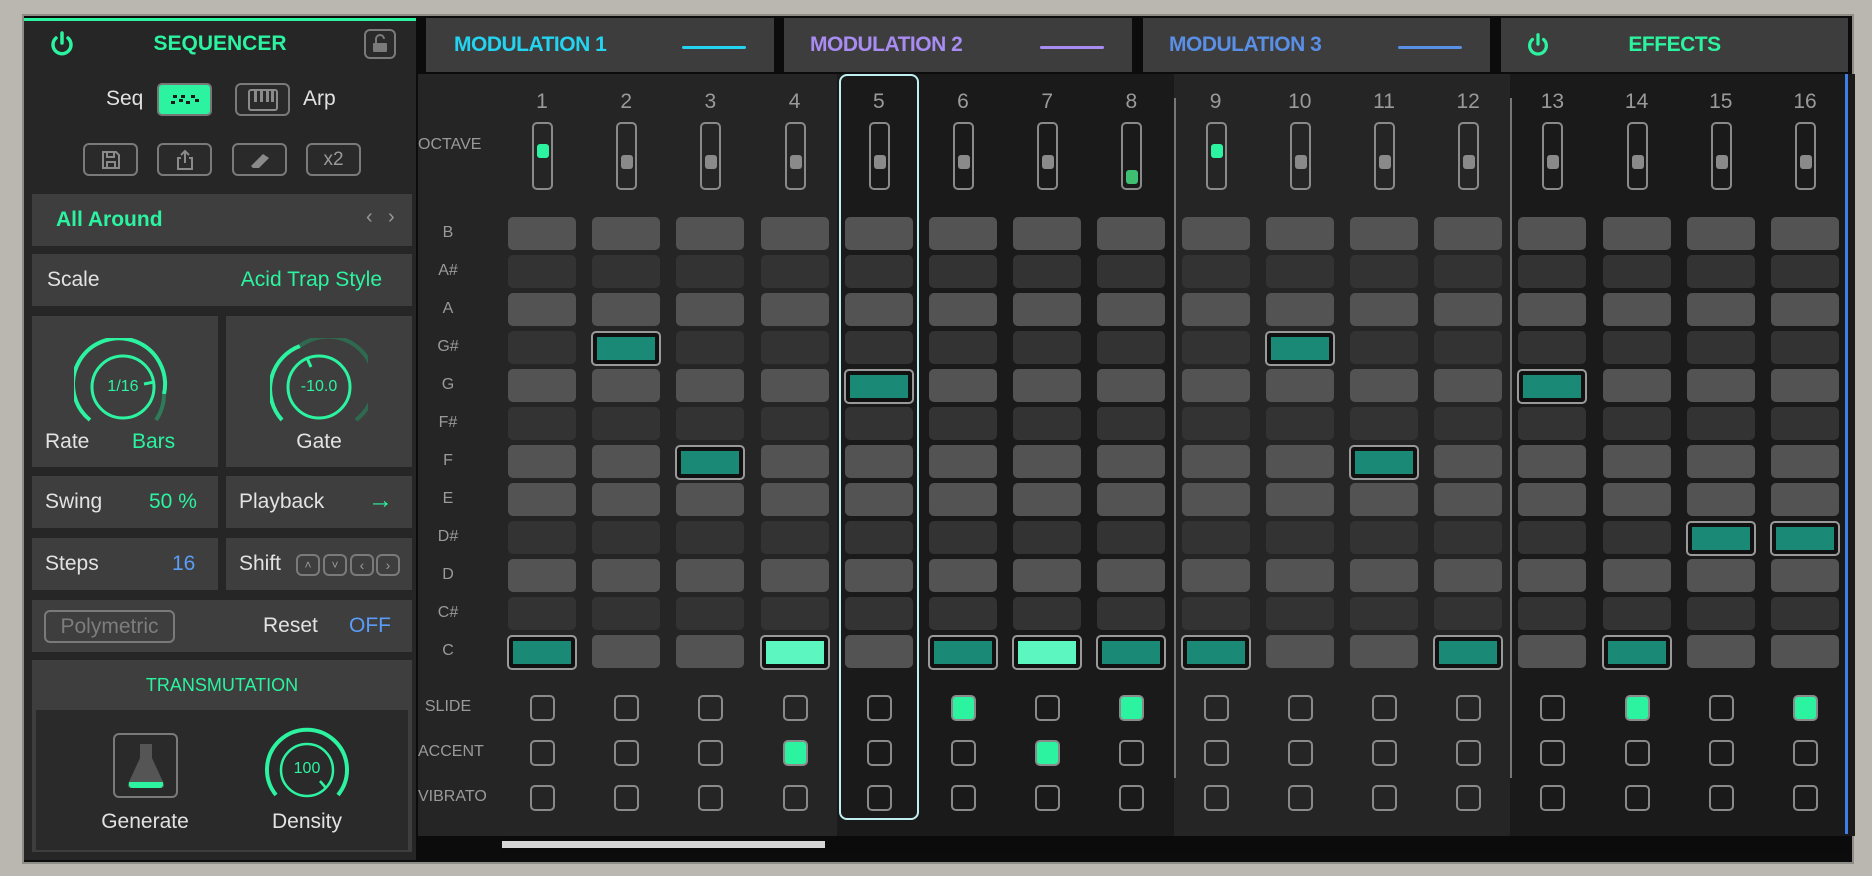 The width and height of the screenshot is (1872, 876). I want to click on tab-effects: EFFECTS, so click(1674, 45).